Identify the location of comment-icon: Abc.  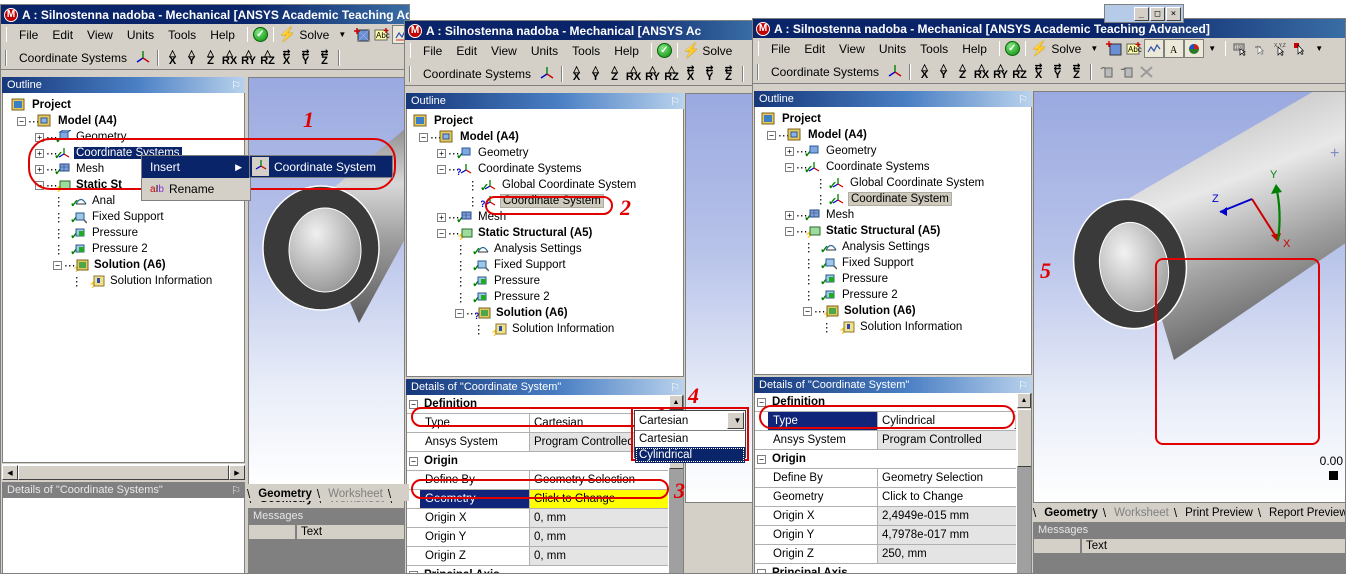
(1134, 48).